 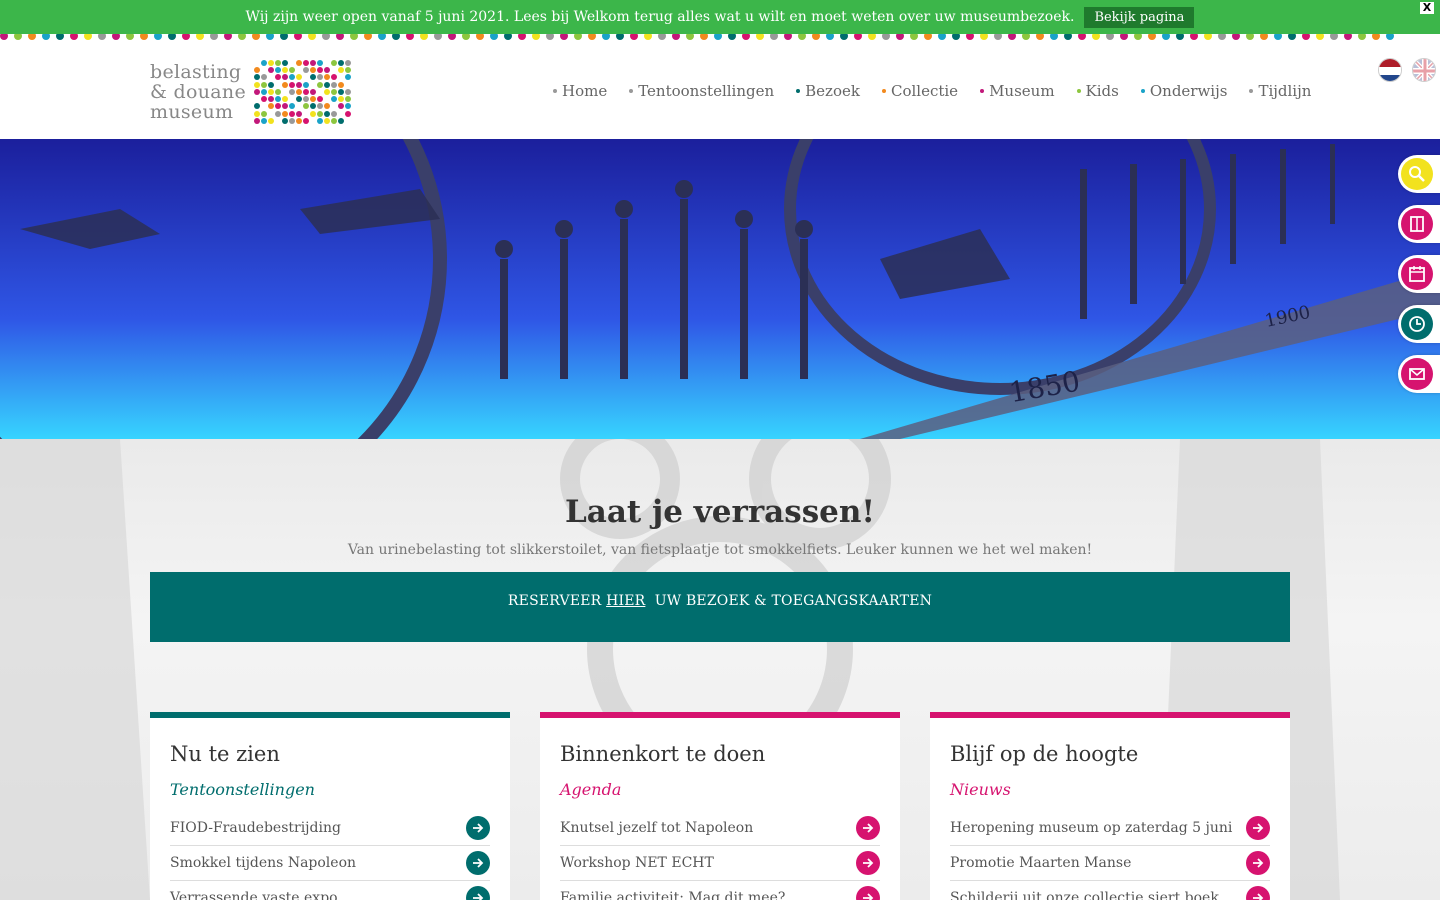 I want to click on nav-item-tijdlijn: Tijdlijn, so click(x=1280, y=91).